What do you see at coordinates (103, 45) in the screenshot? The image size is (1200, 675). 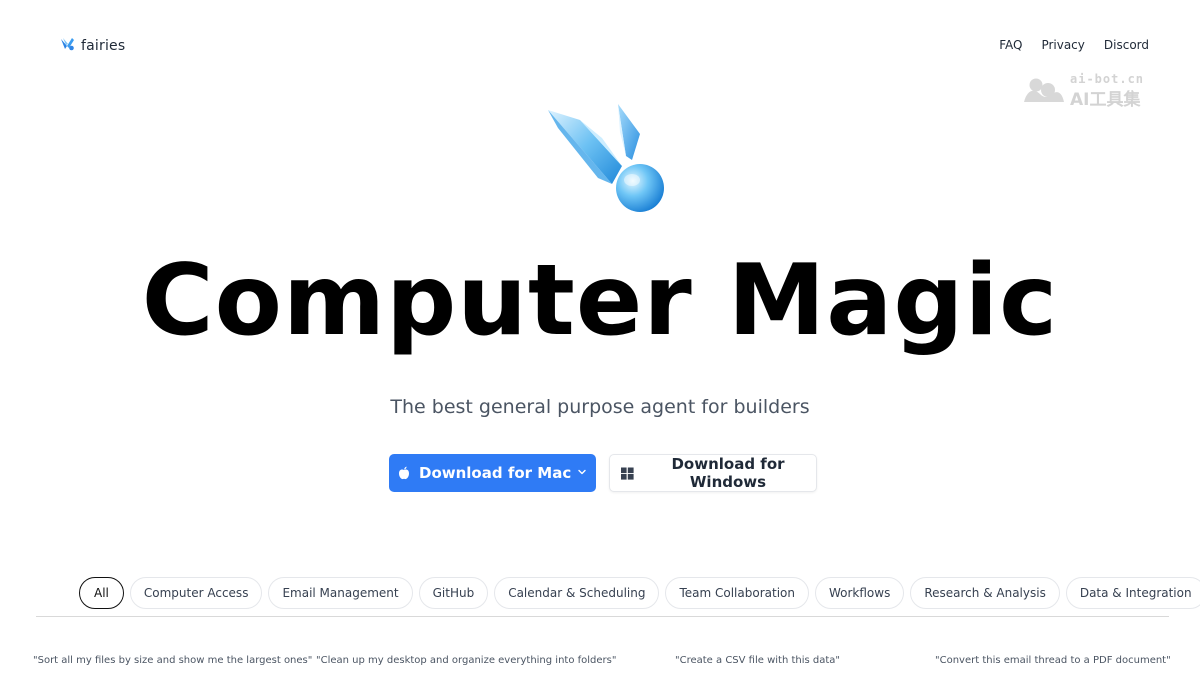 I see `brand-name: fairies` at bounding box center [103, 45].